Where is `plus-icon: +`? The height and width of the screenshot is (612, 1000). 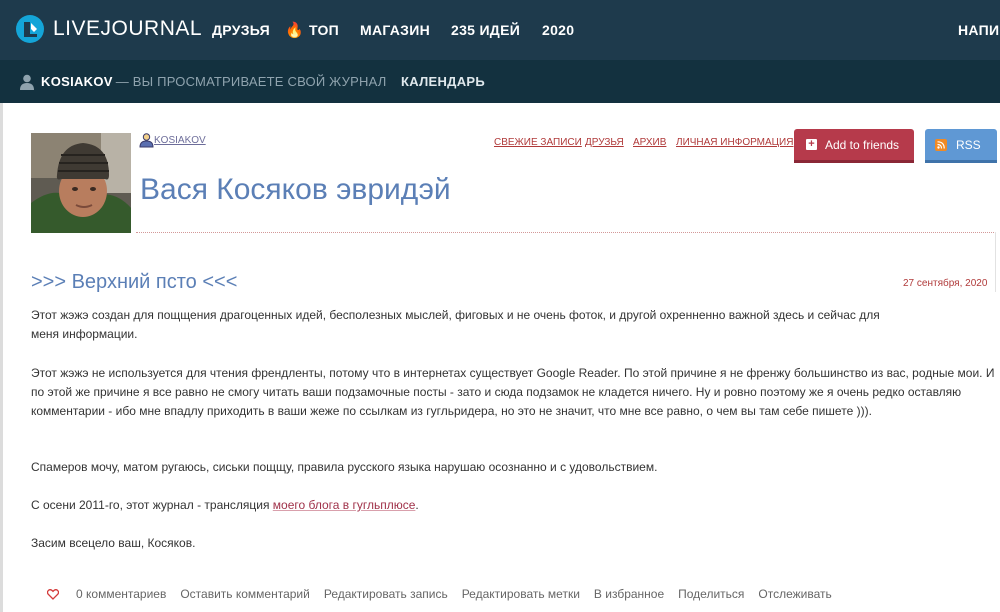 plus-icon: + is located at coordinates (811, 144).